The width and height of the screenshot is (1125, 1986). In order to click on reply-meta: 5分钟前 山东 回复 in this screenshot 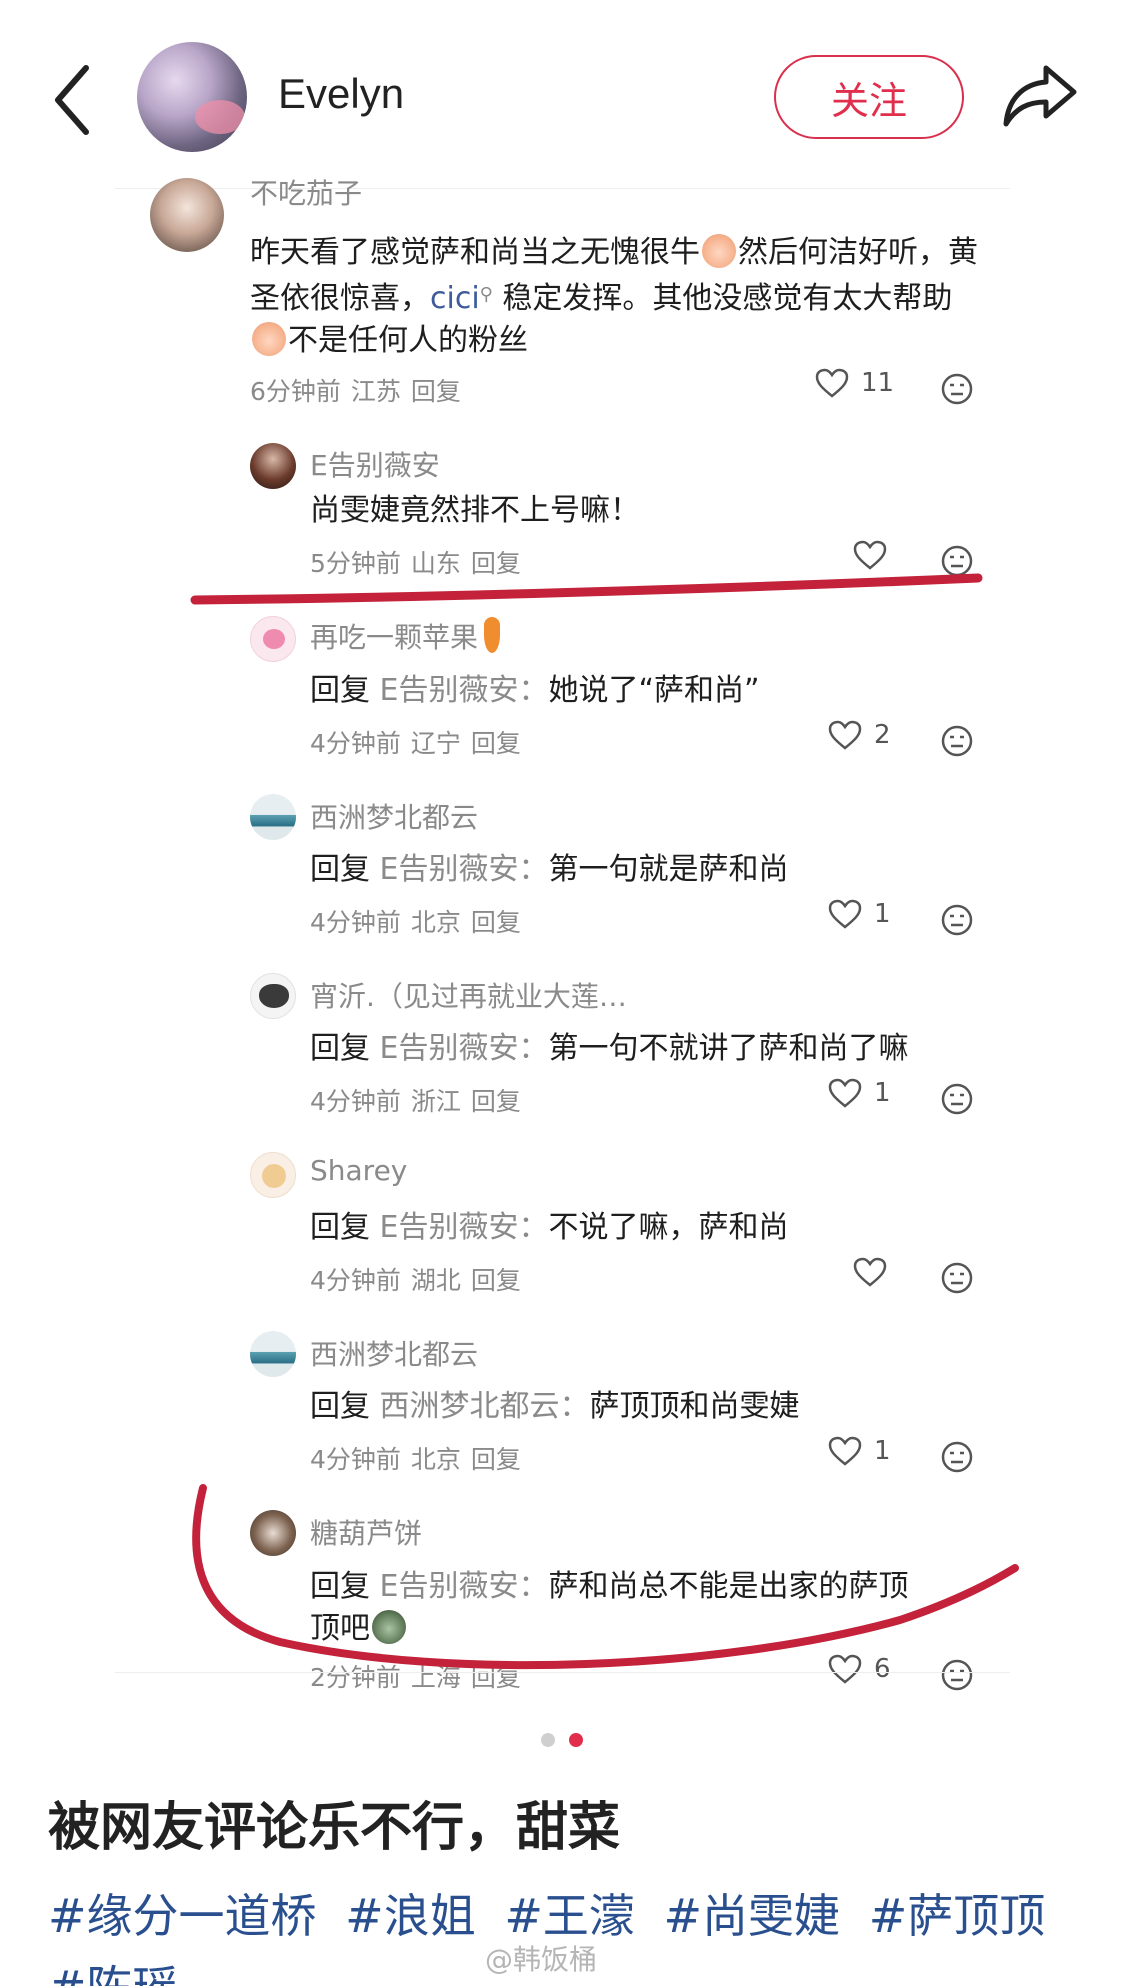, I will do `click(420, 562)`.